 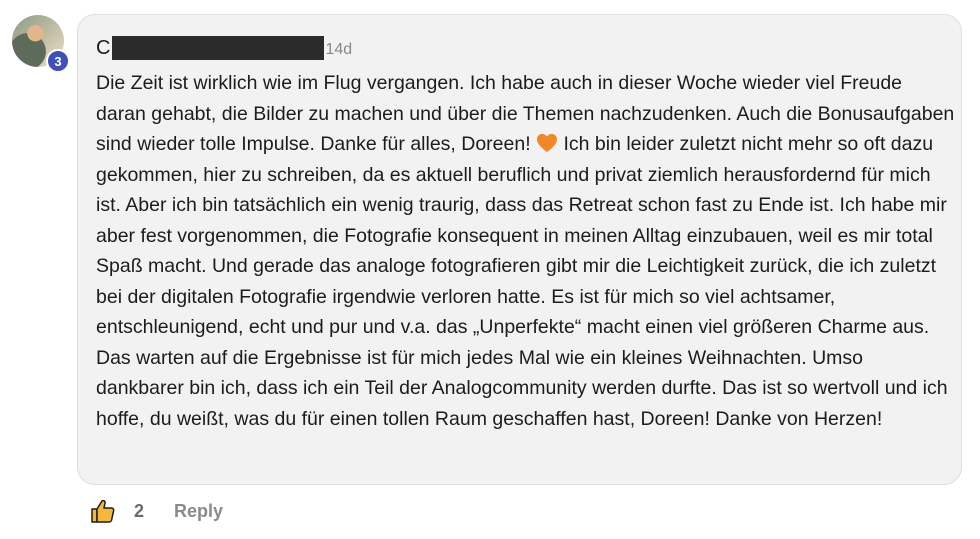 What do you see at coordinates (198, 511) in the screenshot?
I see `reply-button: Reply` at bounding box center [198, 511].